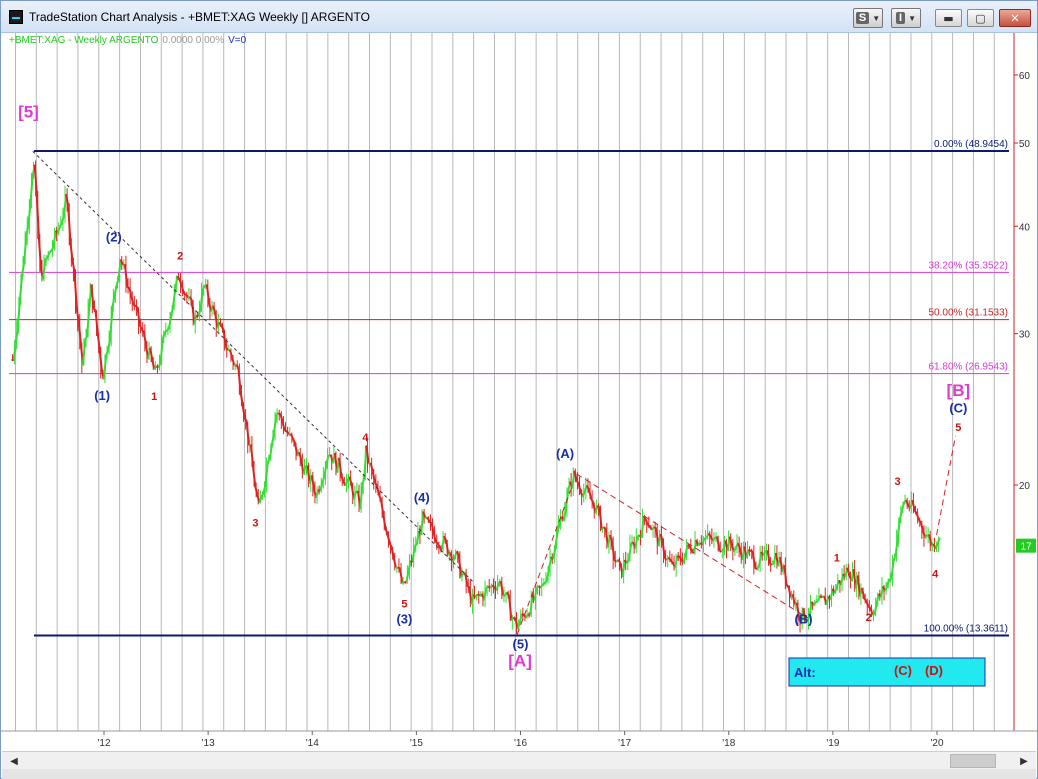 The image size is (1038, 779). I want to click on scroll-left-icon: ◀, so click(14, 761).